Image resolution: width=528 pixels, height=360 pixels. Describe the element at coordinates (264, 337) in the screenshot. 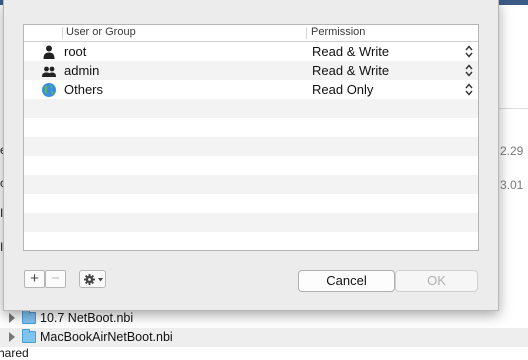

I see `list-item: MacBookAirNetBoot.nbi` at that location.